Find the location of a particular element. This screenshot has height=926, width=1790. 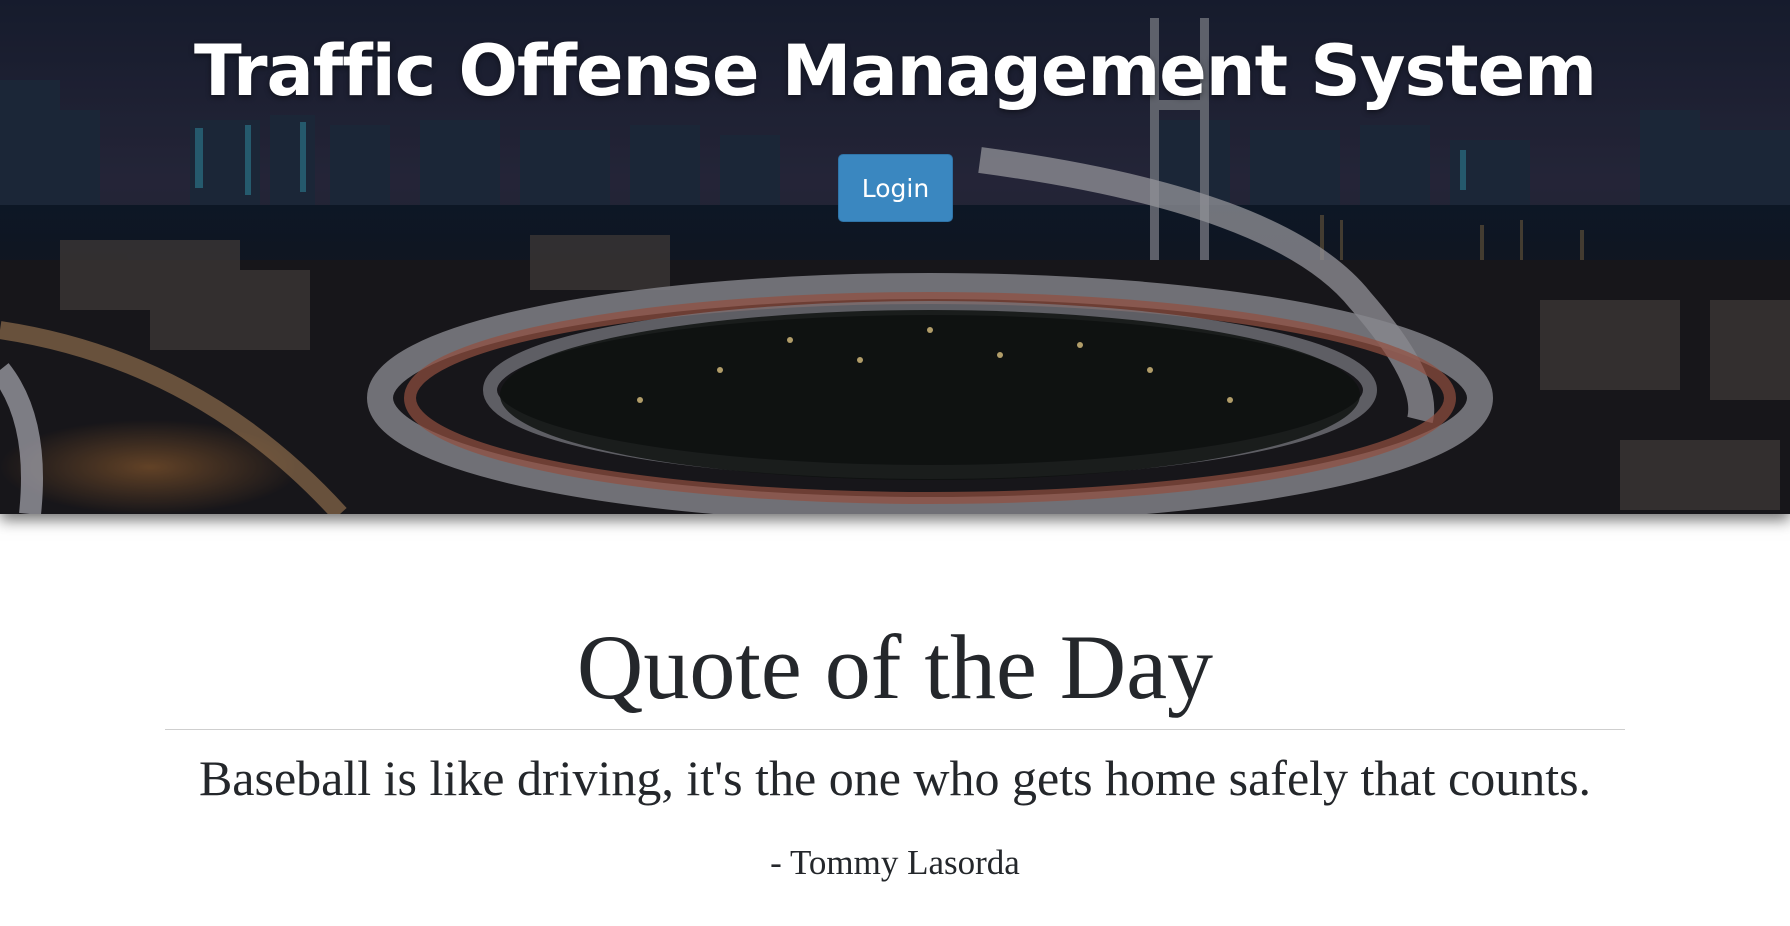

divider is located at coordinates (895, 729).